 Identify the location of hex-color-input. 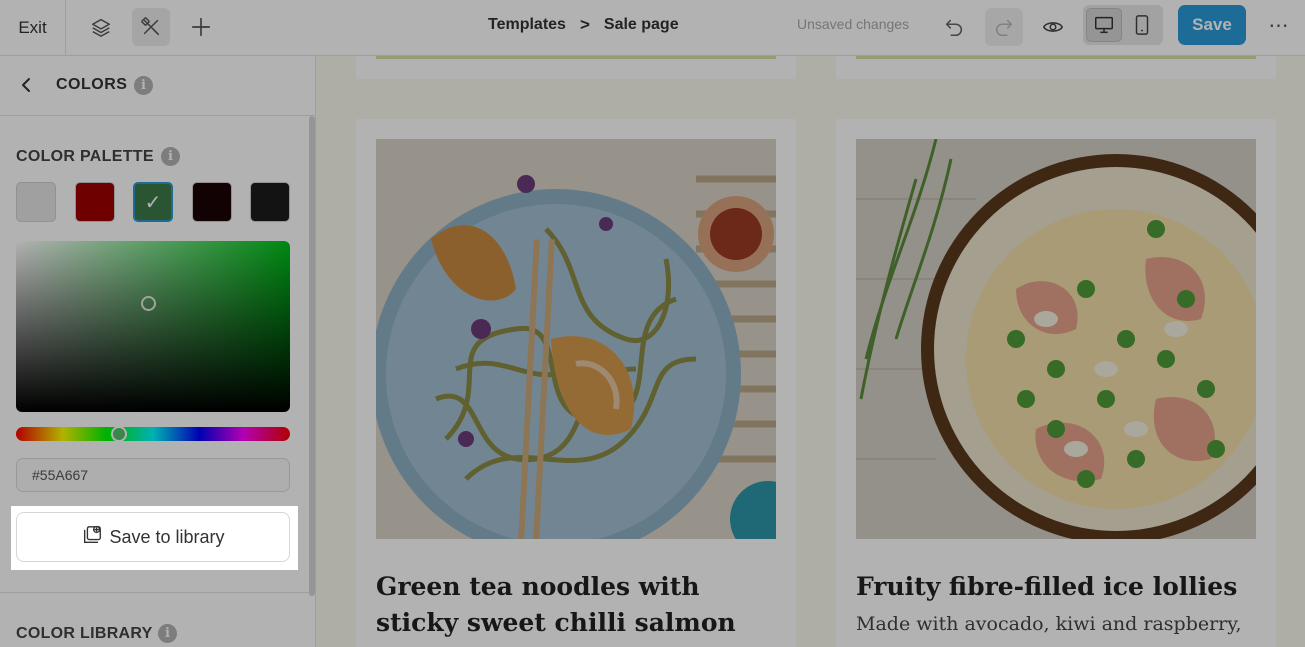
(153, 475).